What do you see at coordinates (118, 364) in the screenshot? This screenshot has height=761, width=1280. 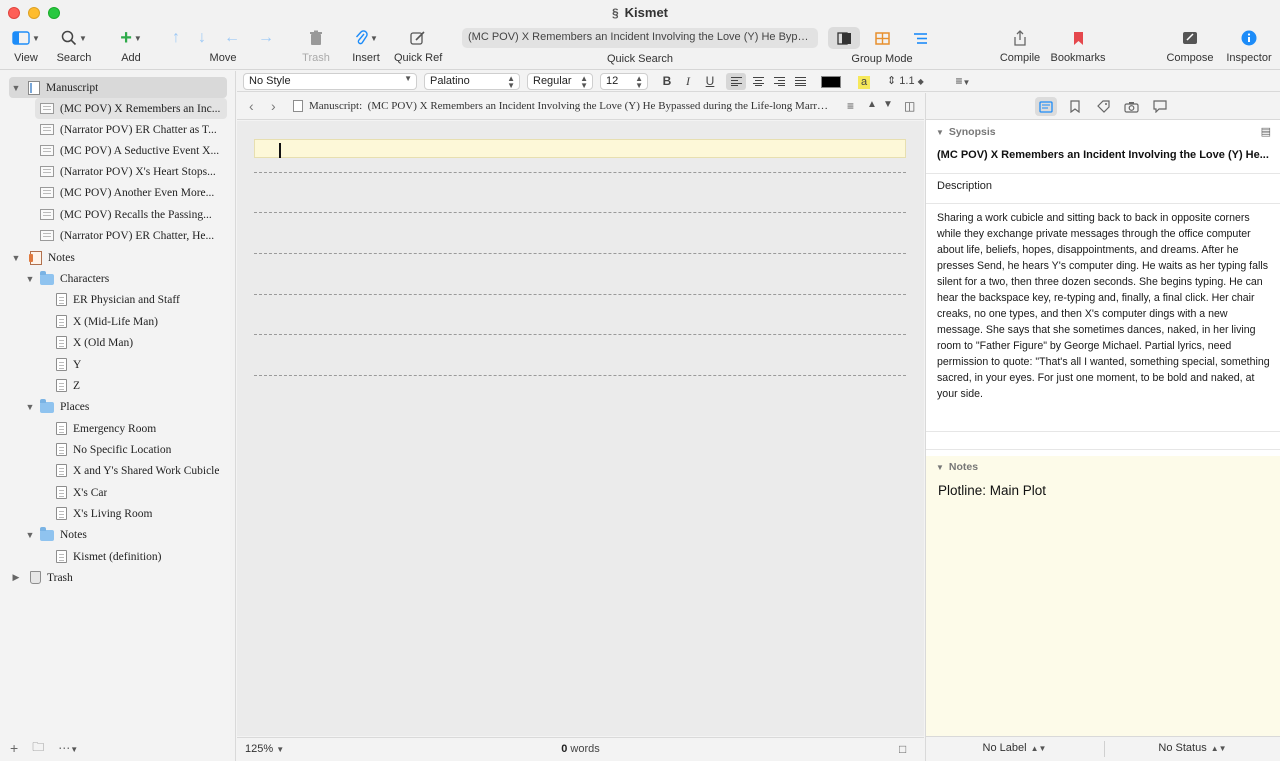 I see `binder-doc-row: Y` at bounding box center [118, 364].